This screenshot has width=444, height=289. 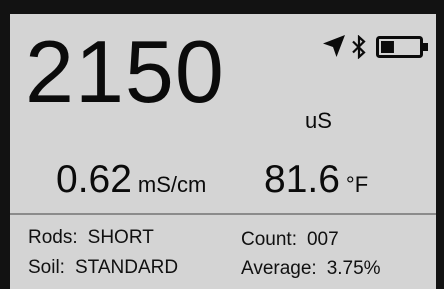 I want to click on temperature-unit: °F, so click(x=357, y=184).